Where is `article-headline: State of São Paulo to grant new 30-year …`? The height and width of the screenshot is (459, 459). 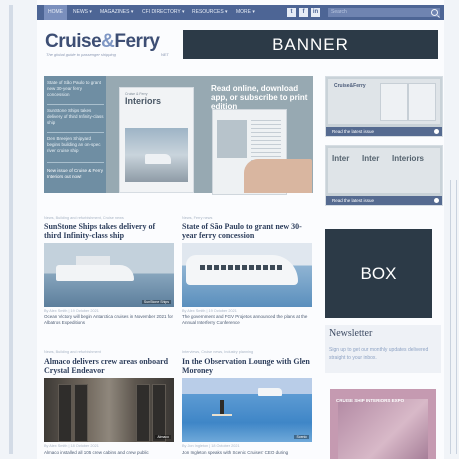 article-headline: State of São Paulo to grant new 30-year … is located at coordinates (247, 231).